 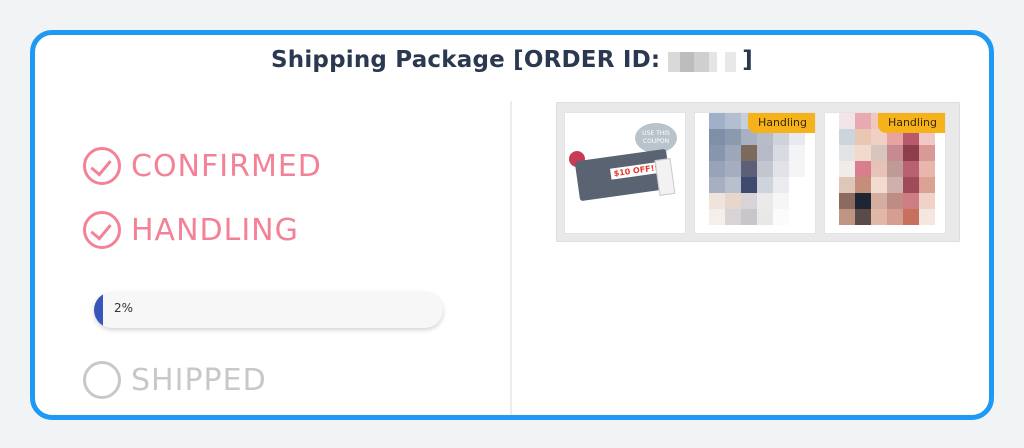 What do you see at coordinates (702, 62) in the screenshot?
I see `redacted-order-id` at bounding box center [702, 62].